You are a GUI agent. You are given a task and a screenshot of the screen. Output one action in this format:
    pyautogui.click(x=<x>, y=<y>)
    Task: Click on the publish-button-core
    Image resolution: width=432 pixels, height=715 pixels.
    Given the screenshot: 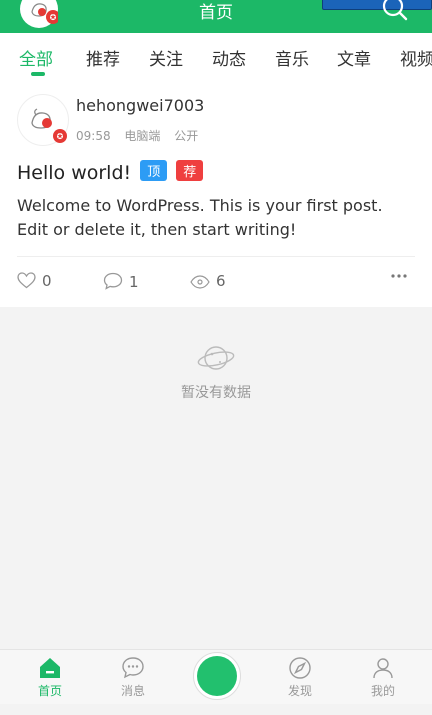 What is the action you would take?
    pyautogui.click(x=217, y=676)
    